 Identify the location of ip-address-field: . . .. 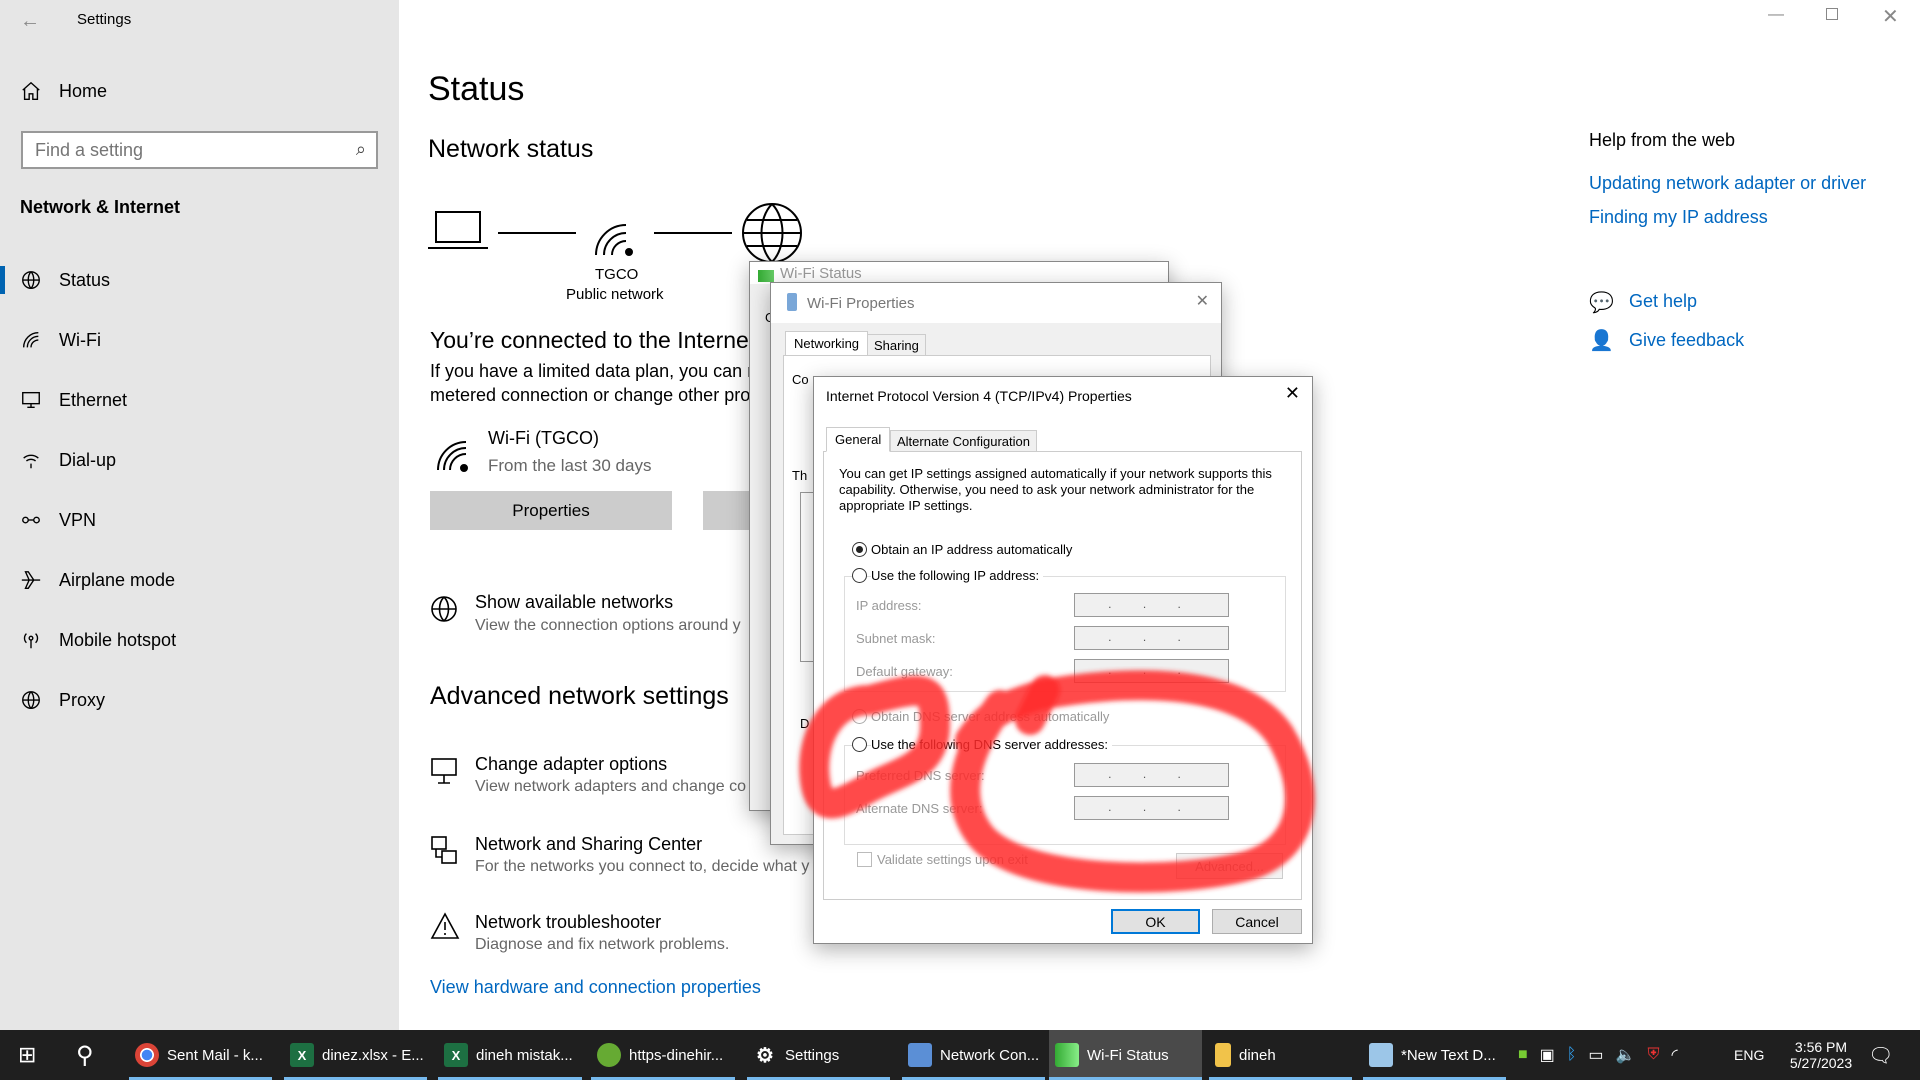
(1151, 605).